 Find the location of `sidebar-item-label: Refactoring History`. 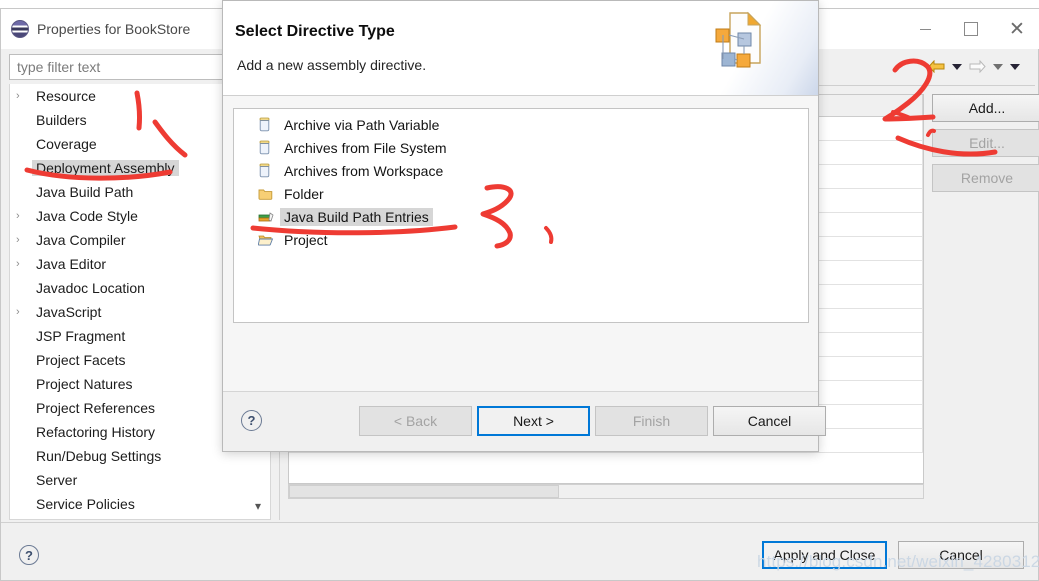

sidebar-item-label: Refactoring History is located at coordinates (96, 432).